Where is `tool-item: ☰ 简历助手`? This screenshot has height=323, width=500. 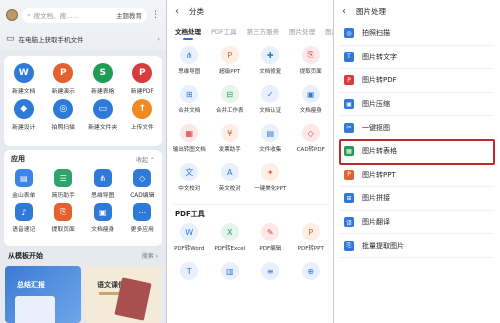 tool-item: ☰ 简历助手 is located at coordinates (64, 184).